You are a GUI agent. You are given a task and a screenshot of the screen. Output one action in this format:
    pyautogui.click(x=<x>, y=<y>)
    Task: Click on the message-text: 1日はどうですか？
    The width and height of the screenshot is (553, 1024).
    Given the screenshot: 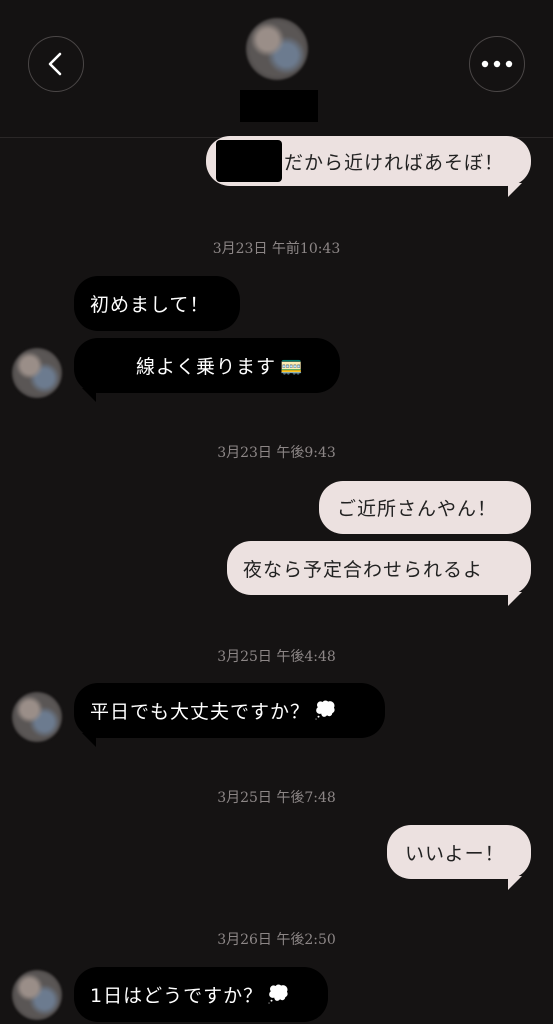 What is the action you would take?
    pyautogui.click(x=177, y=996)
    